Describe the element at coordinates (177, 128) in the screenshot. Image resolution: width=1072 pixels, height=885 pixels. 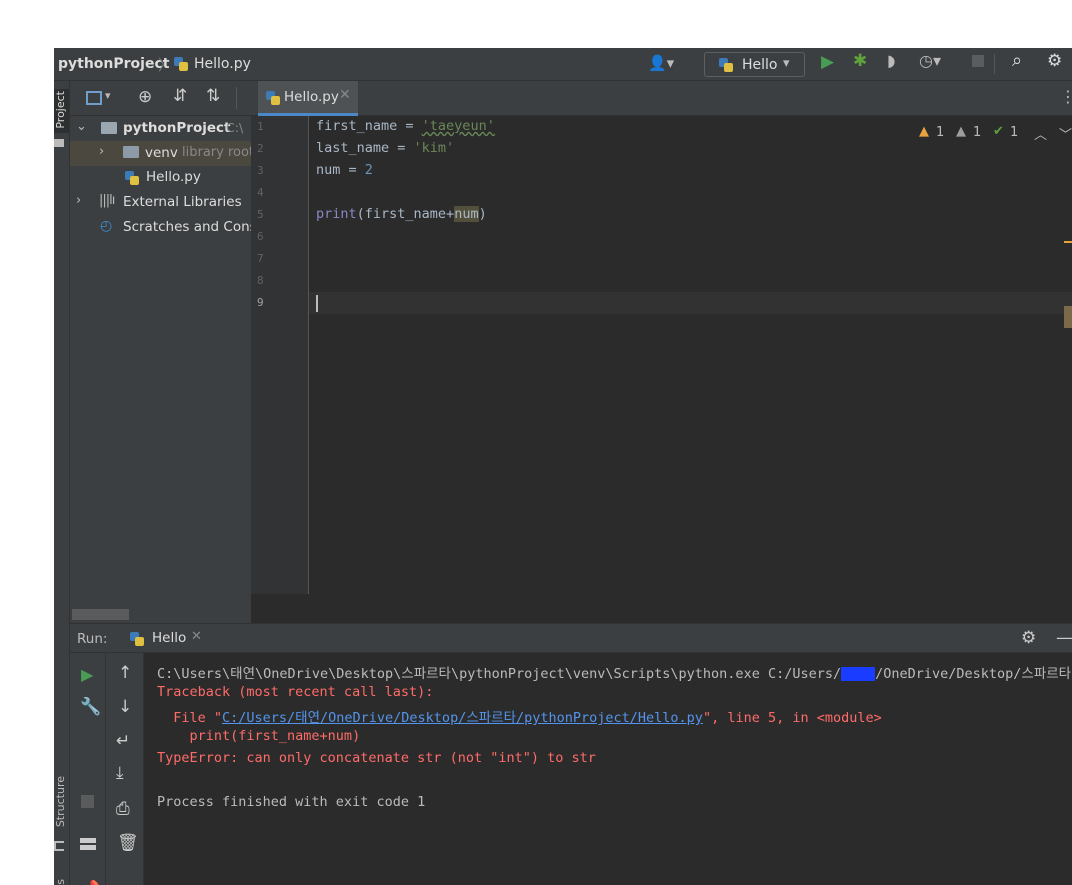
I see `tree-label-project: pythonProject` at that location.